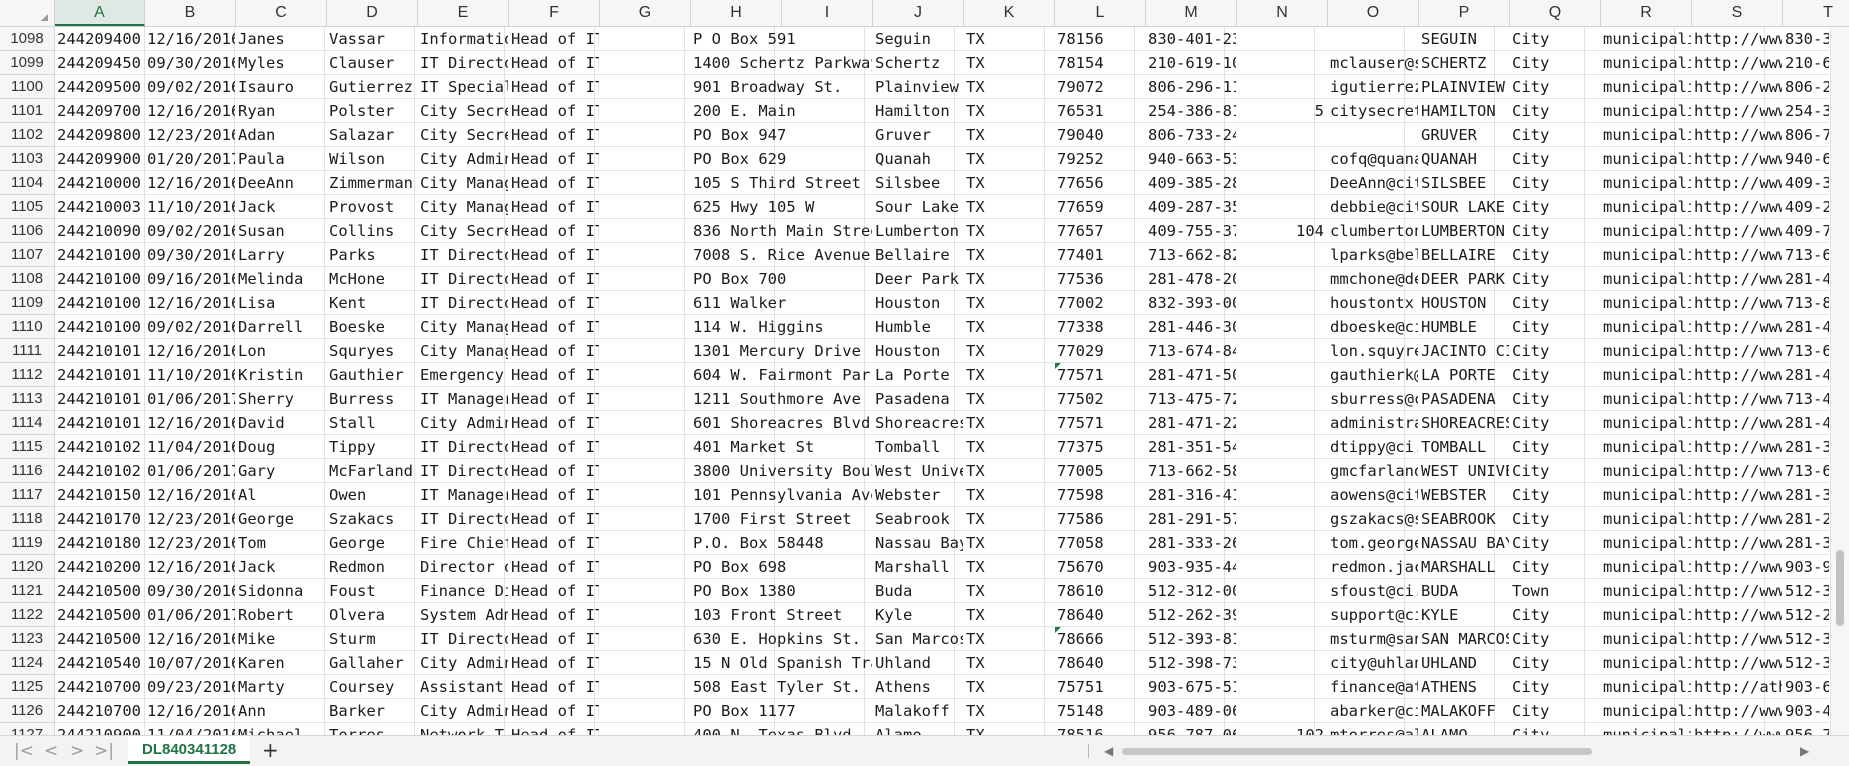  I want to click on cell-t: 940-663, so click(1806, 159).